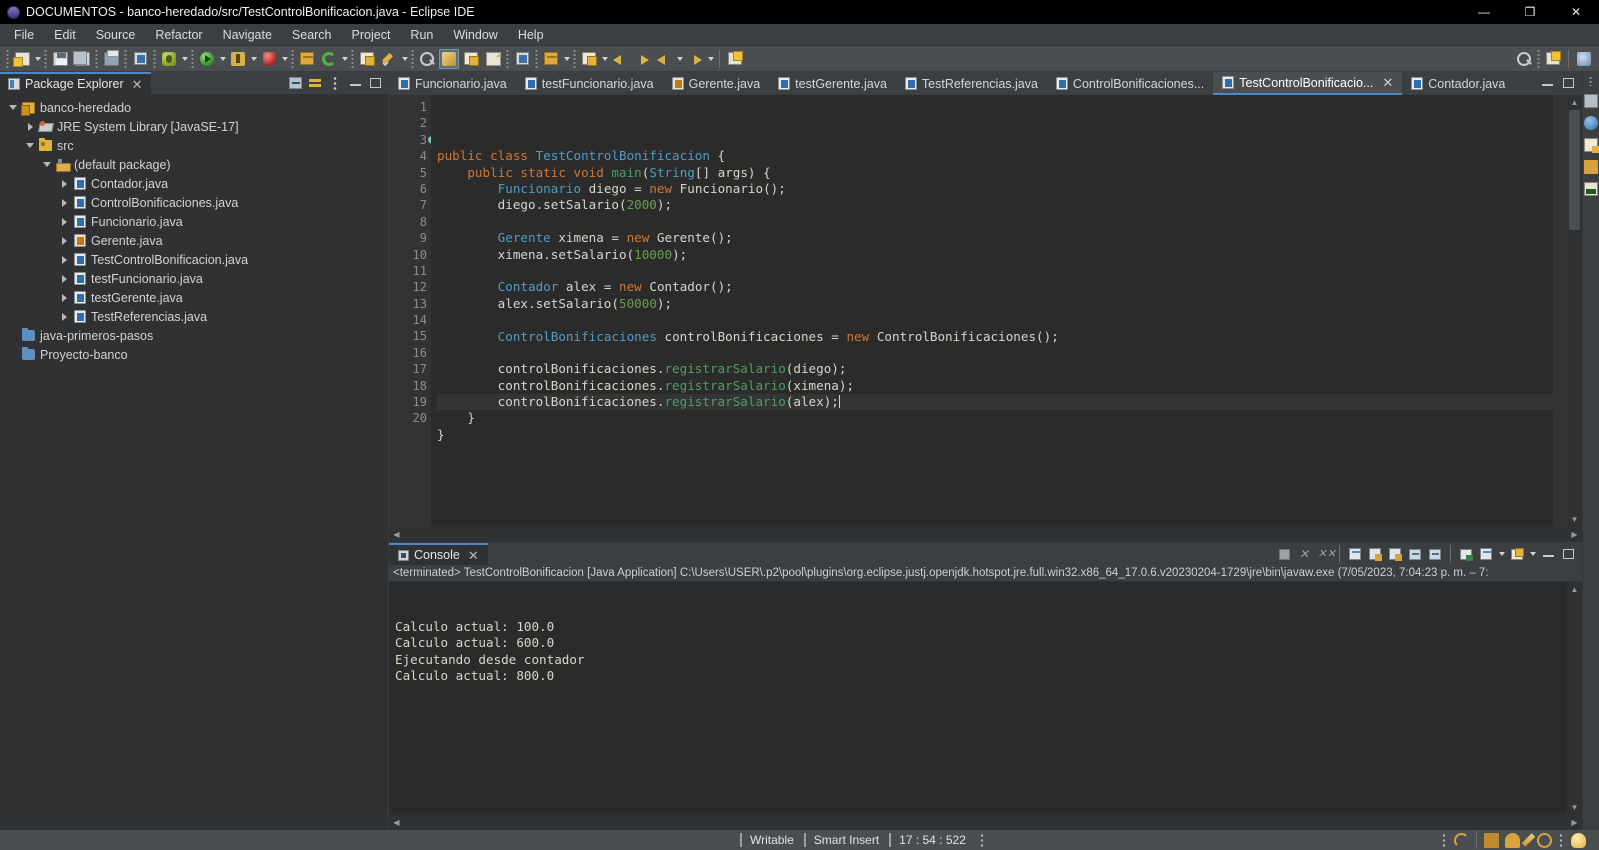 The width and height of the screenshot is (1599, 850). Describe the element at coordinates (60, 59) in the screenshot. I see `save-icon` at that location.